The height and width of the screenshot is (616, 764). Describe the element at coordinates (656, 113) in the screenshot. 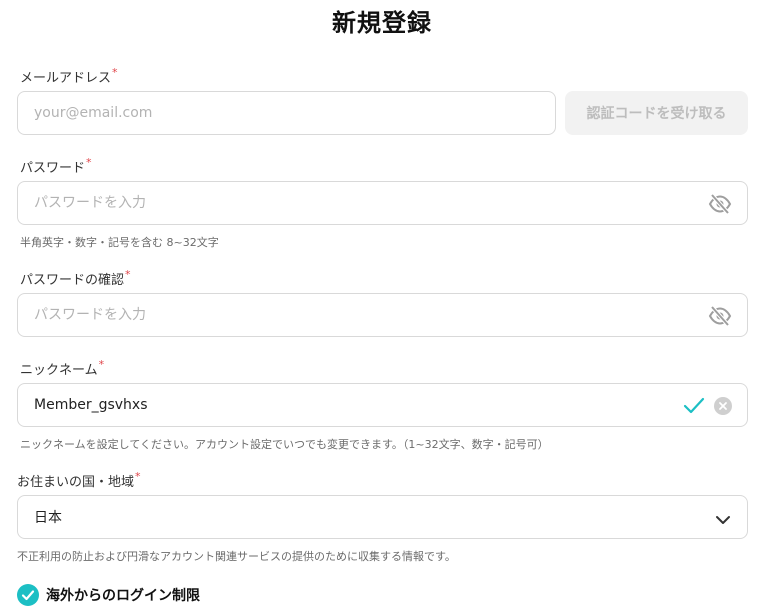

I see `get-verification-code-button: 認証コードを受け取る` at that location.